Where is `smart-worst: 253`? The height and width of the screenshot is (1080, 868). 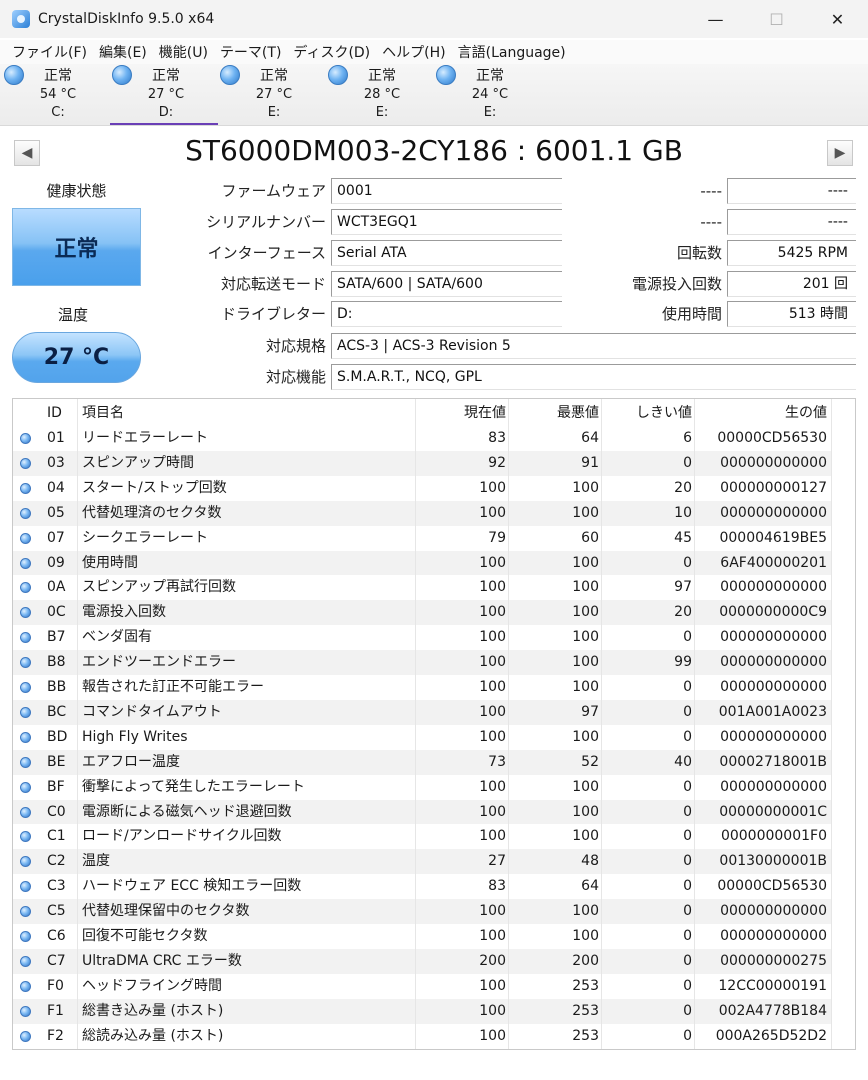 smart-worst: 253 is located at coordinates (585, 985).